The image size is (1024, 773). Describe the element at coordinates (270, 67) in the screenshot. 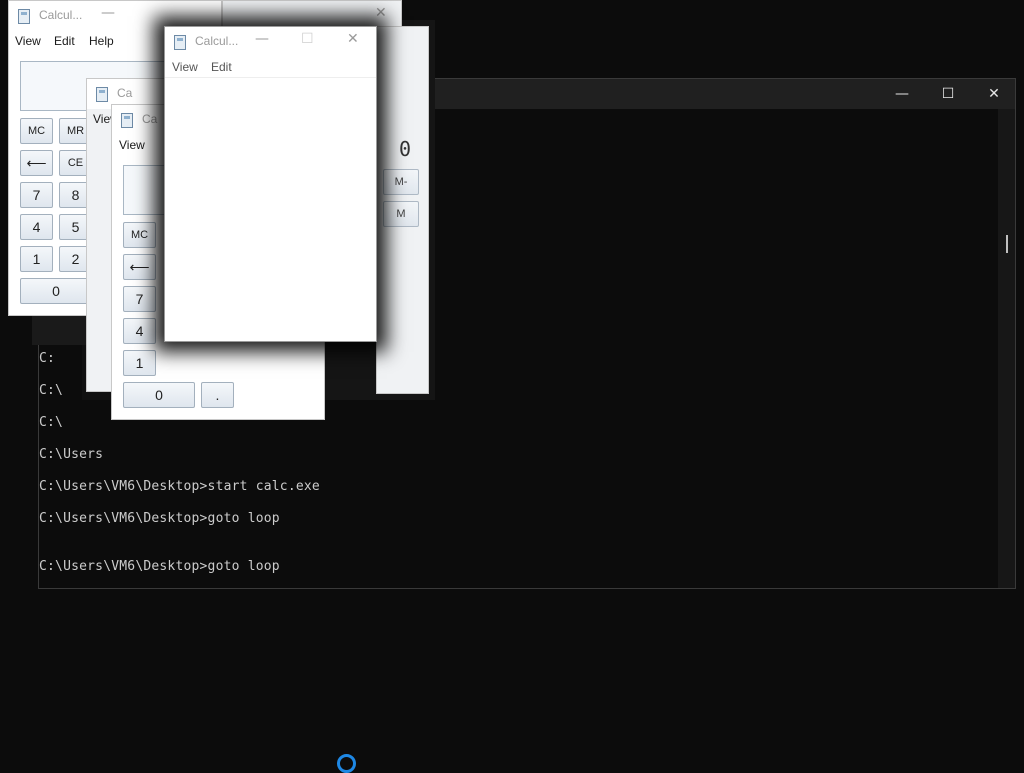

I see `calculator-menubar: View Edit` at that location.